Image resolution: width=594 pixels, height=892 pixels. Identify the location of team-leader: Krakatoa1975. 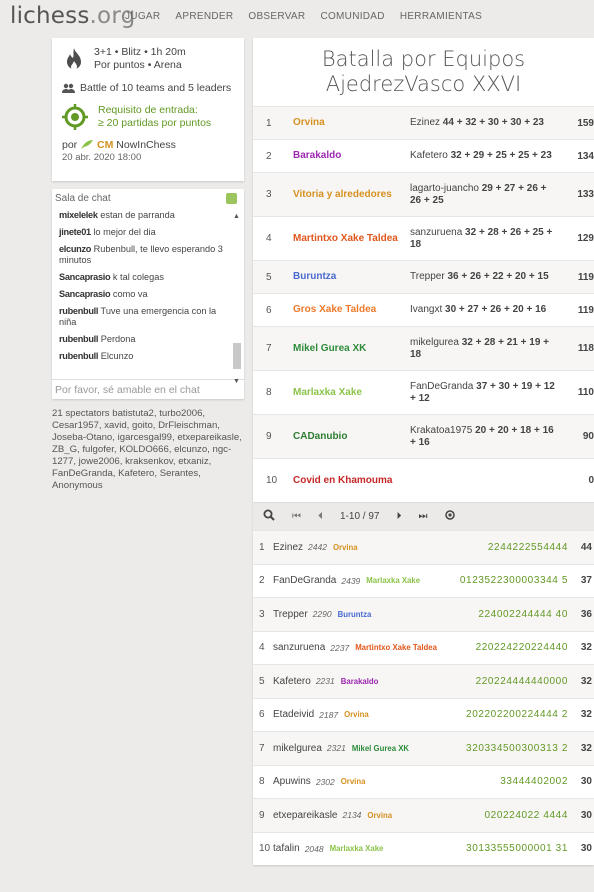
(441, 430).